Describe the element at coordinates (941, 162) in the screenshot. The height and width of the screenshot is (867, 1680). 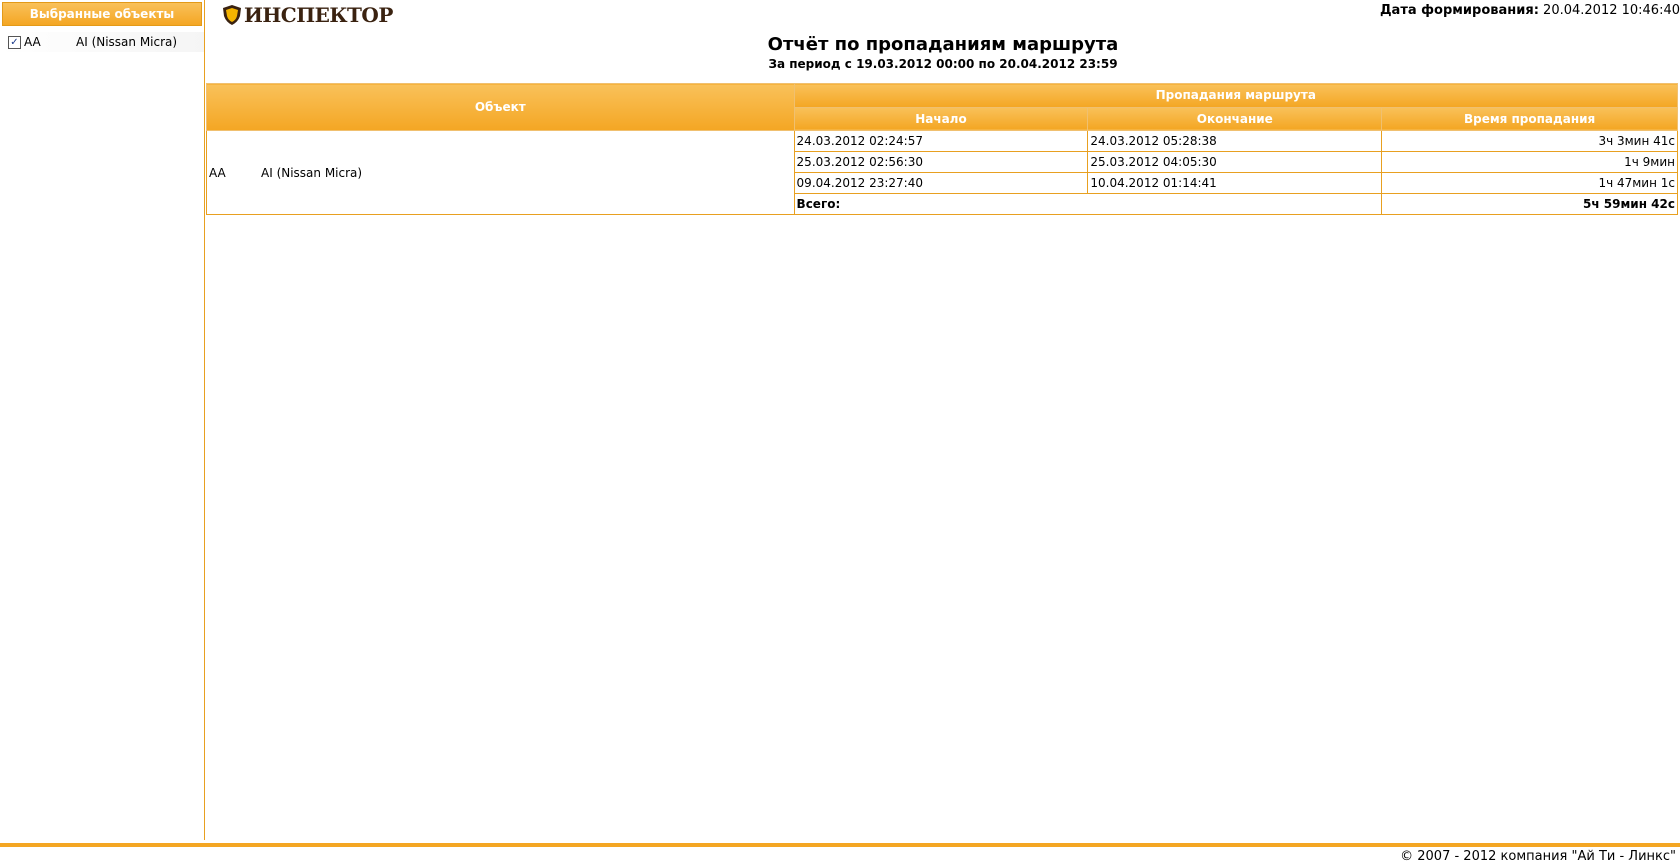
I see `start-cell: 25.03.2012 02:56:30` at that location.